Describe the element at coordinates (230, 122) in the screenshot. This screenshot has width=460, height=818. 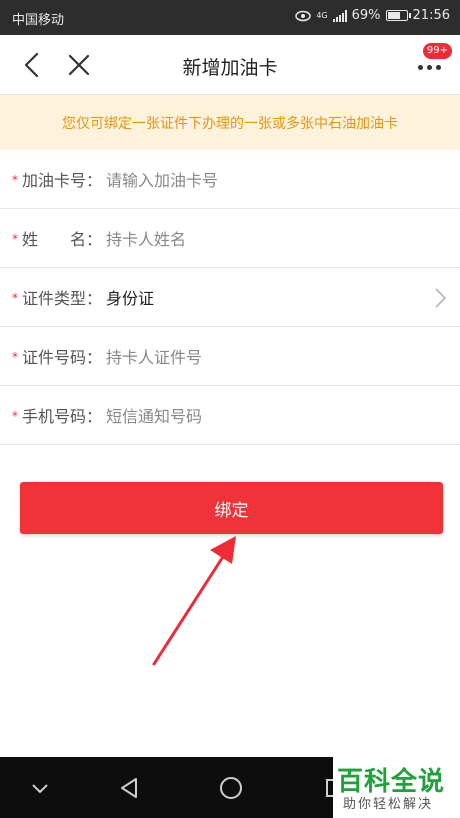
I see `notice-banner: 您仅可绑定一张证件下办理的一张或多张中石油加油卡` at that location.